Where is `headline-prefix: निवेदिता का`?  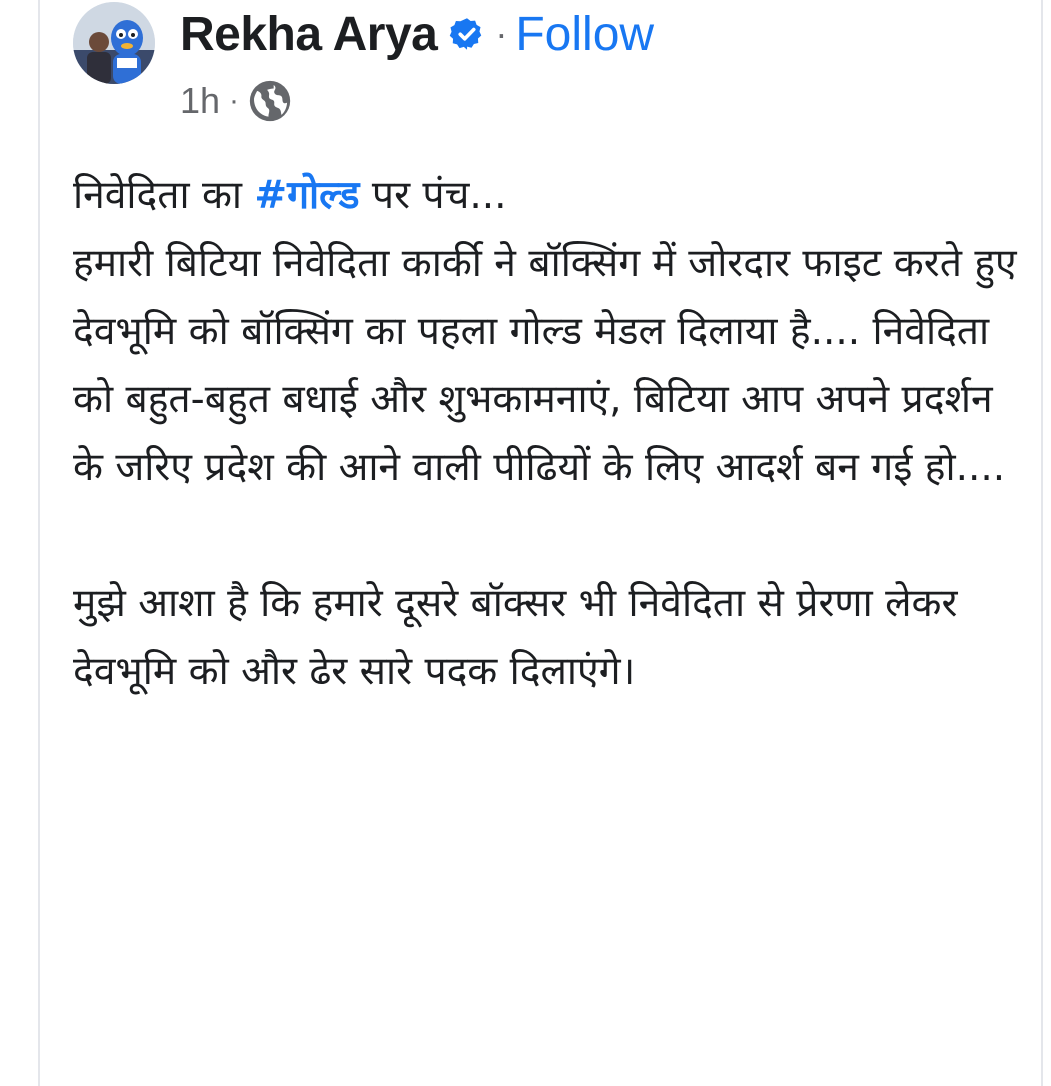 headline-prefix: निवेदिता का is located at coordinates (164, 195).